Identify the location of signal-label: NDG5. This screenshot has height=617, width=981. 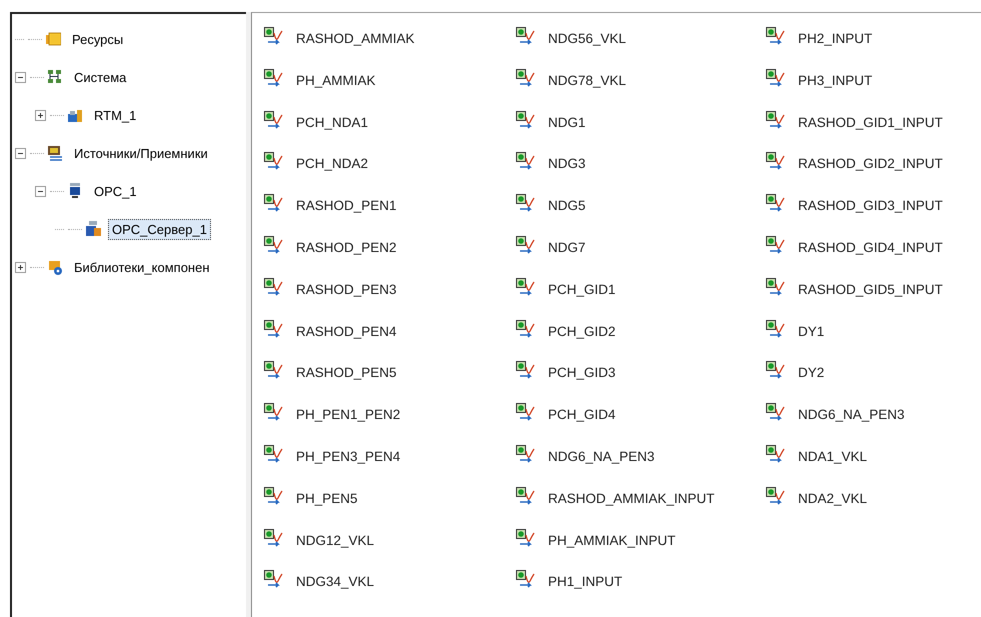
(567, 205).